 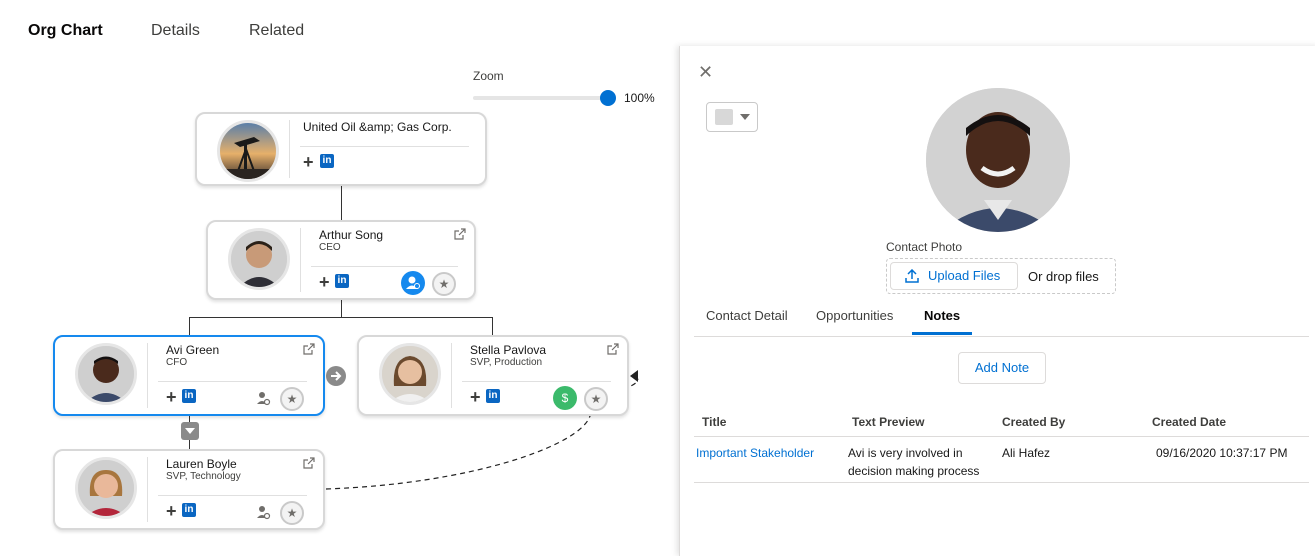 What do you see at coordinates (755, 453) in the screenshot?
I see `note-title-link: Important Stakeholder` at bounding box center [755, 453].